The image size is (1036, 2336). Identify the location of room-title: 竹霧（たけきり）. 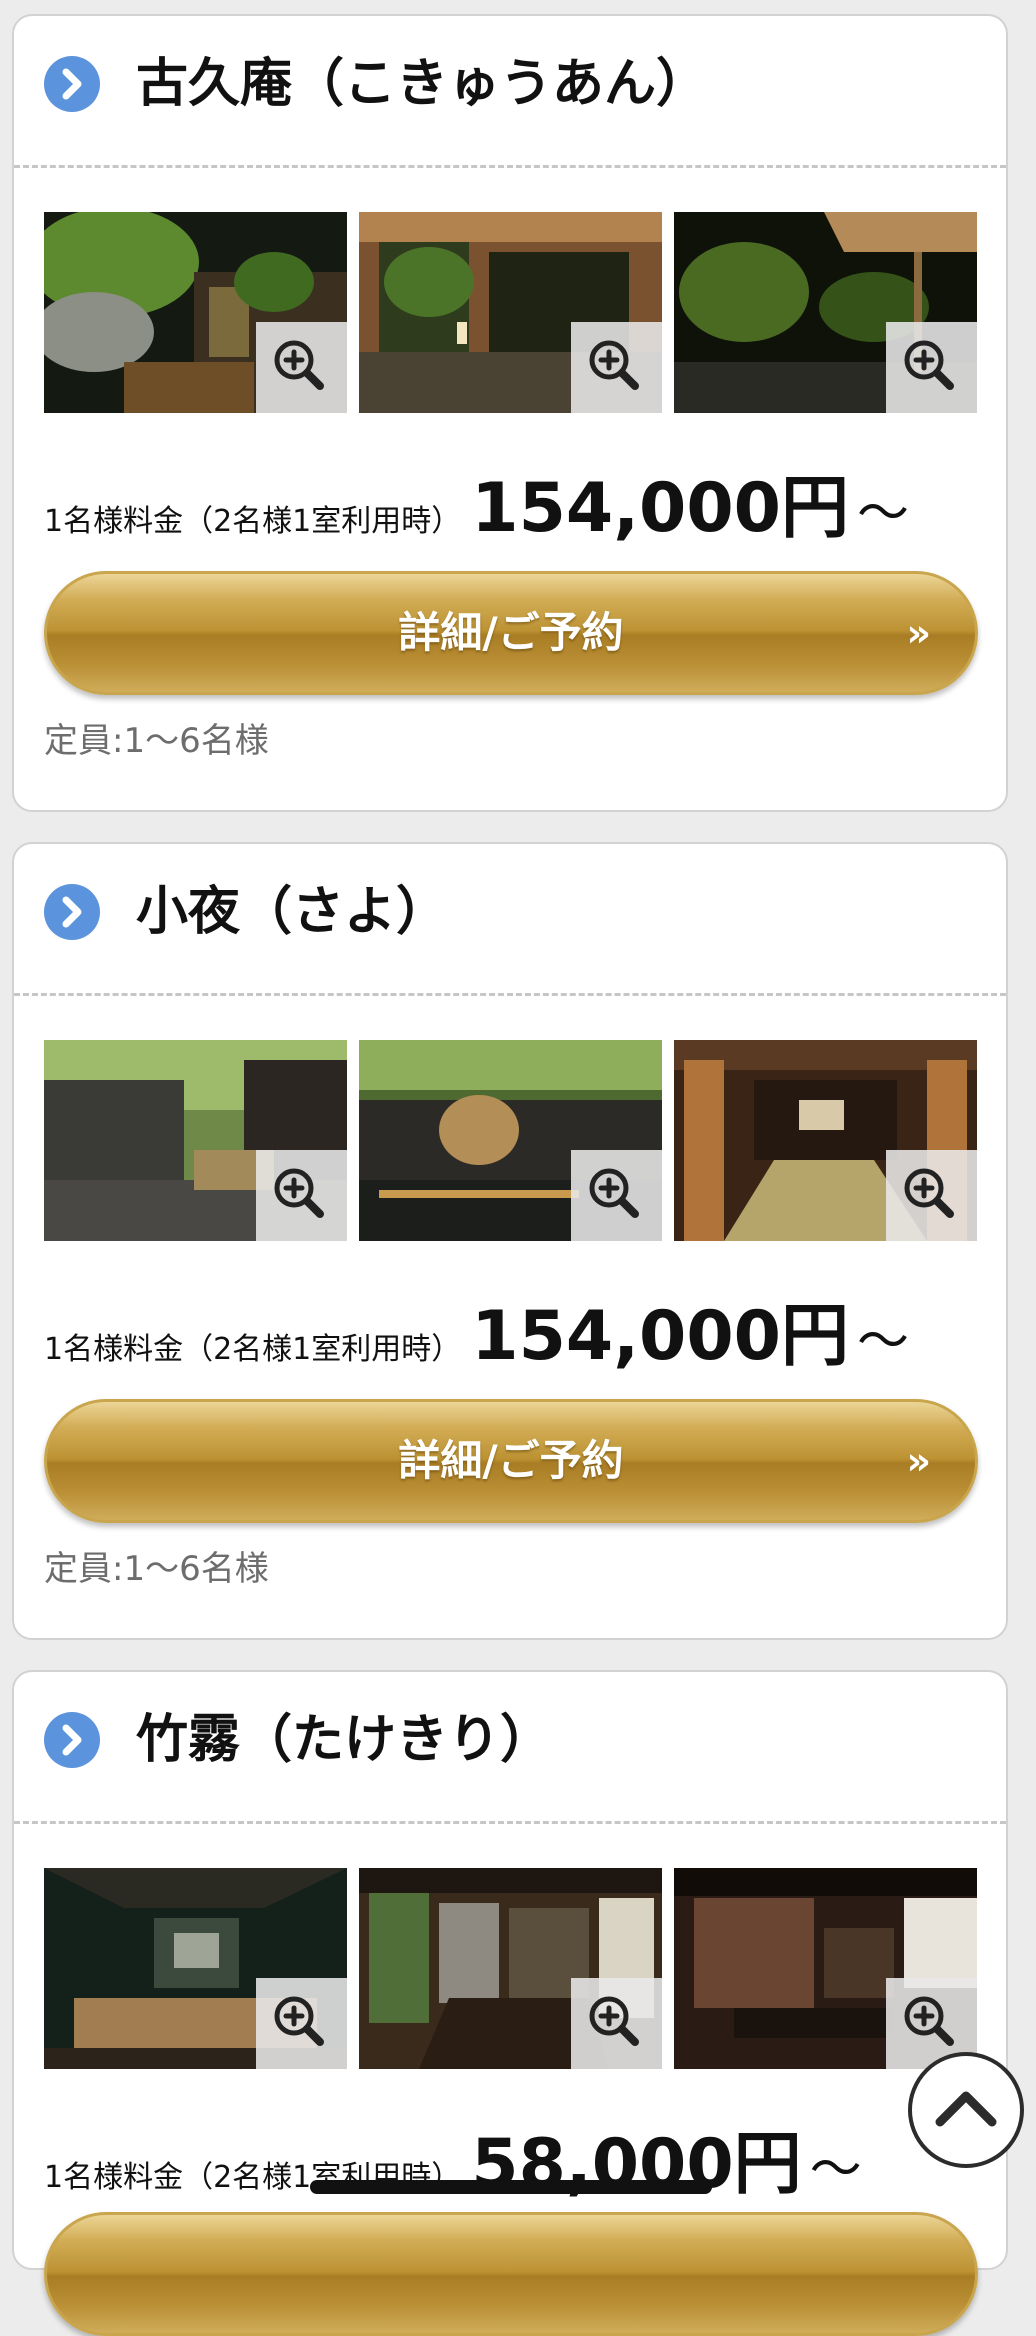
(344, 1740).